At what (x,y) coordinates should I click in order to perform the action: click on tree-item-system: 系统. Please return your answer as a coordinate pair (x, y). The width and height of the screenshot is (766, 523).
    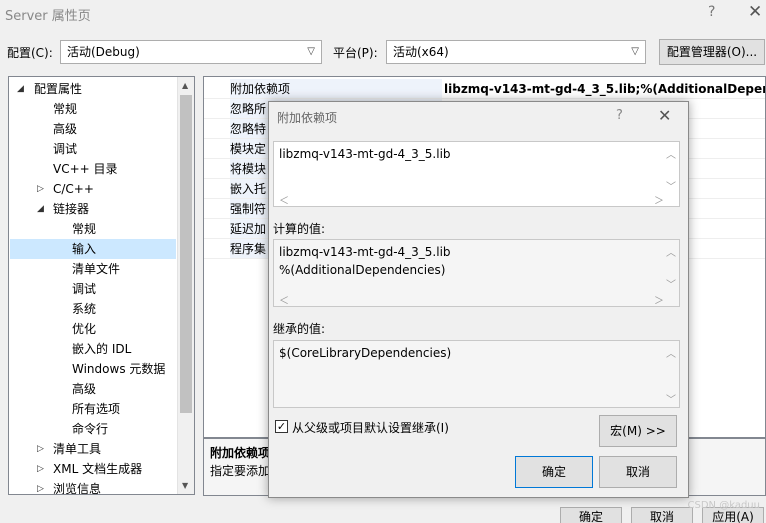
    Looking at the image, I should click on (84, 309).